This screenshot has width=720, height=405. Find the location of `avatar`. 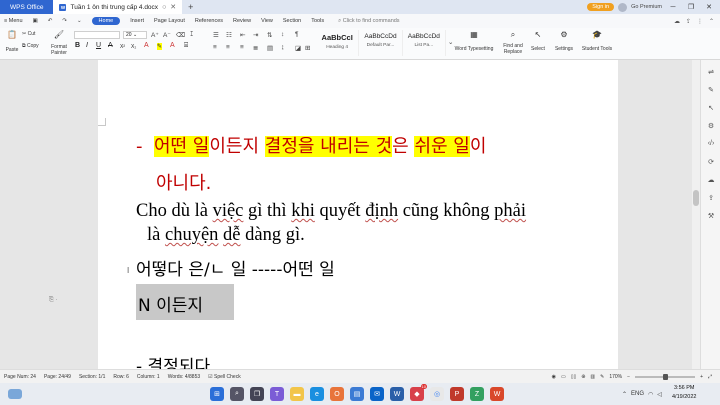

avatar is located at coordinates (623, 7).